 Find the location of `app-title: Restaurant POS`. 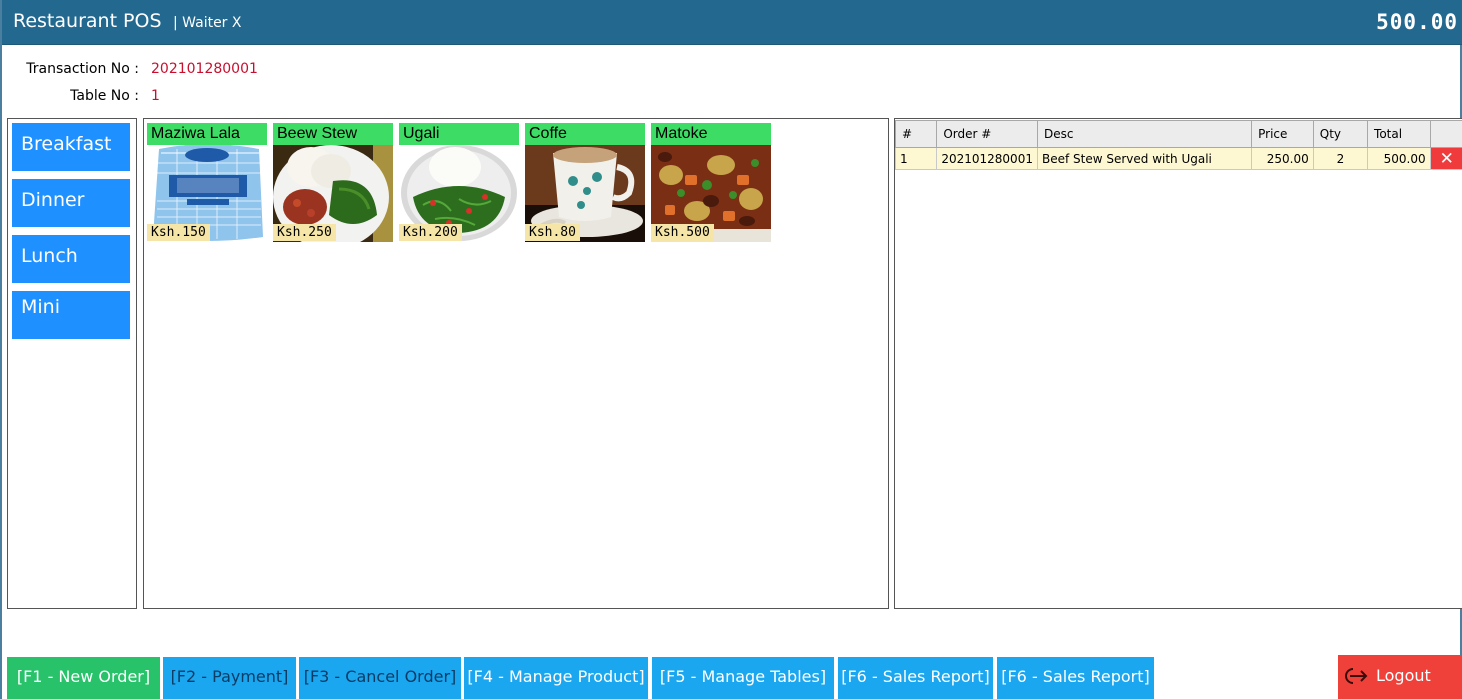

app-title: Restaurant POS is located at coordinates (87, 21).